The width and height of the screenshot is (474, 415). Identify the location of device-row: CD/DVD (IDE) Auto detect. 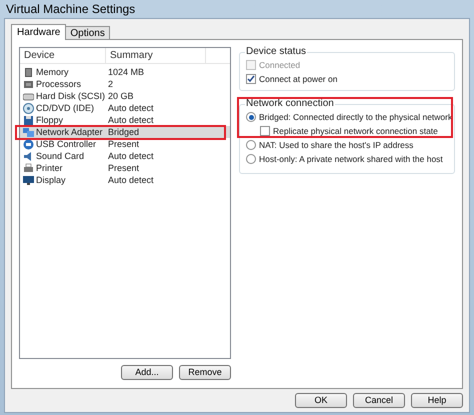
(125, 108).